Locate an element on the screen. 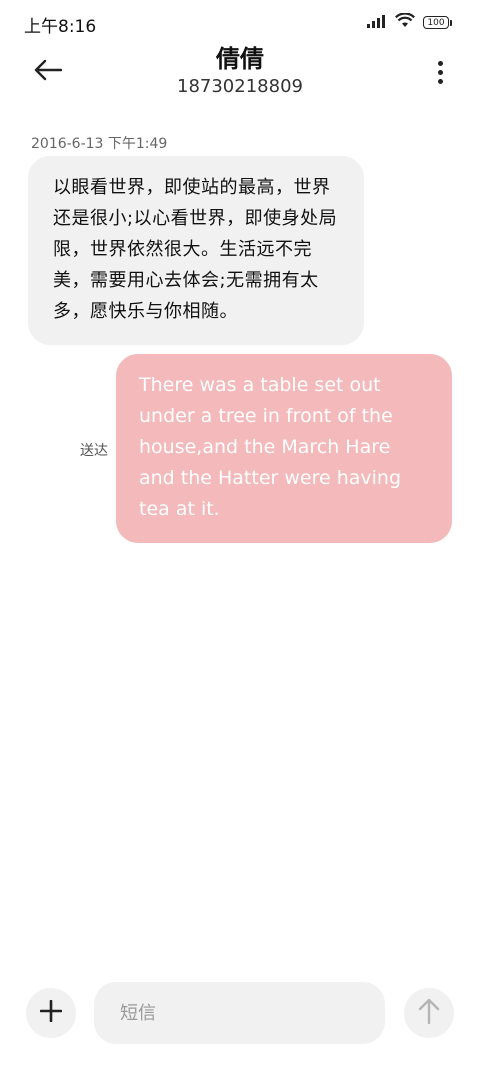  conversation-header: 倩倩 18730218809 is located at coordinates (240, 78).